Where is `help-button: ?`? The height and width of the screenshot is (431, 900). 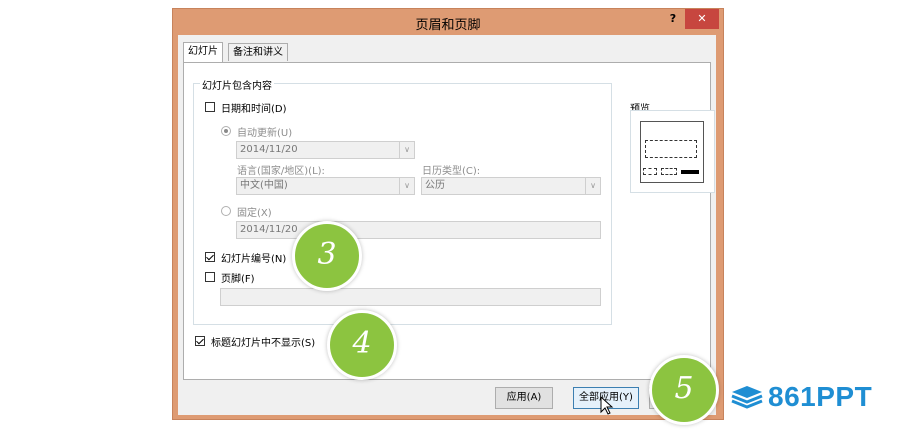
help-button: ? is located at coordinates (673, 20).